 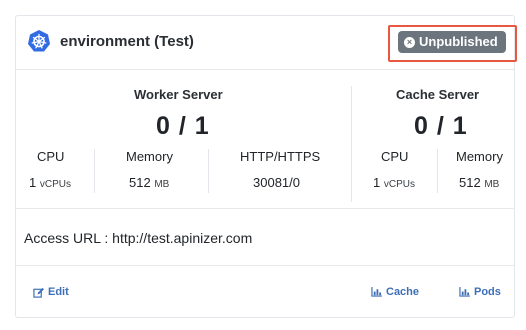 What do you see at coordinates (479, 156) in the screenshot?
I see `cache-memory-label: Memory` at bounding box center [479, 156].